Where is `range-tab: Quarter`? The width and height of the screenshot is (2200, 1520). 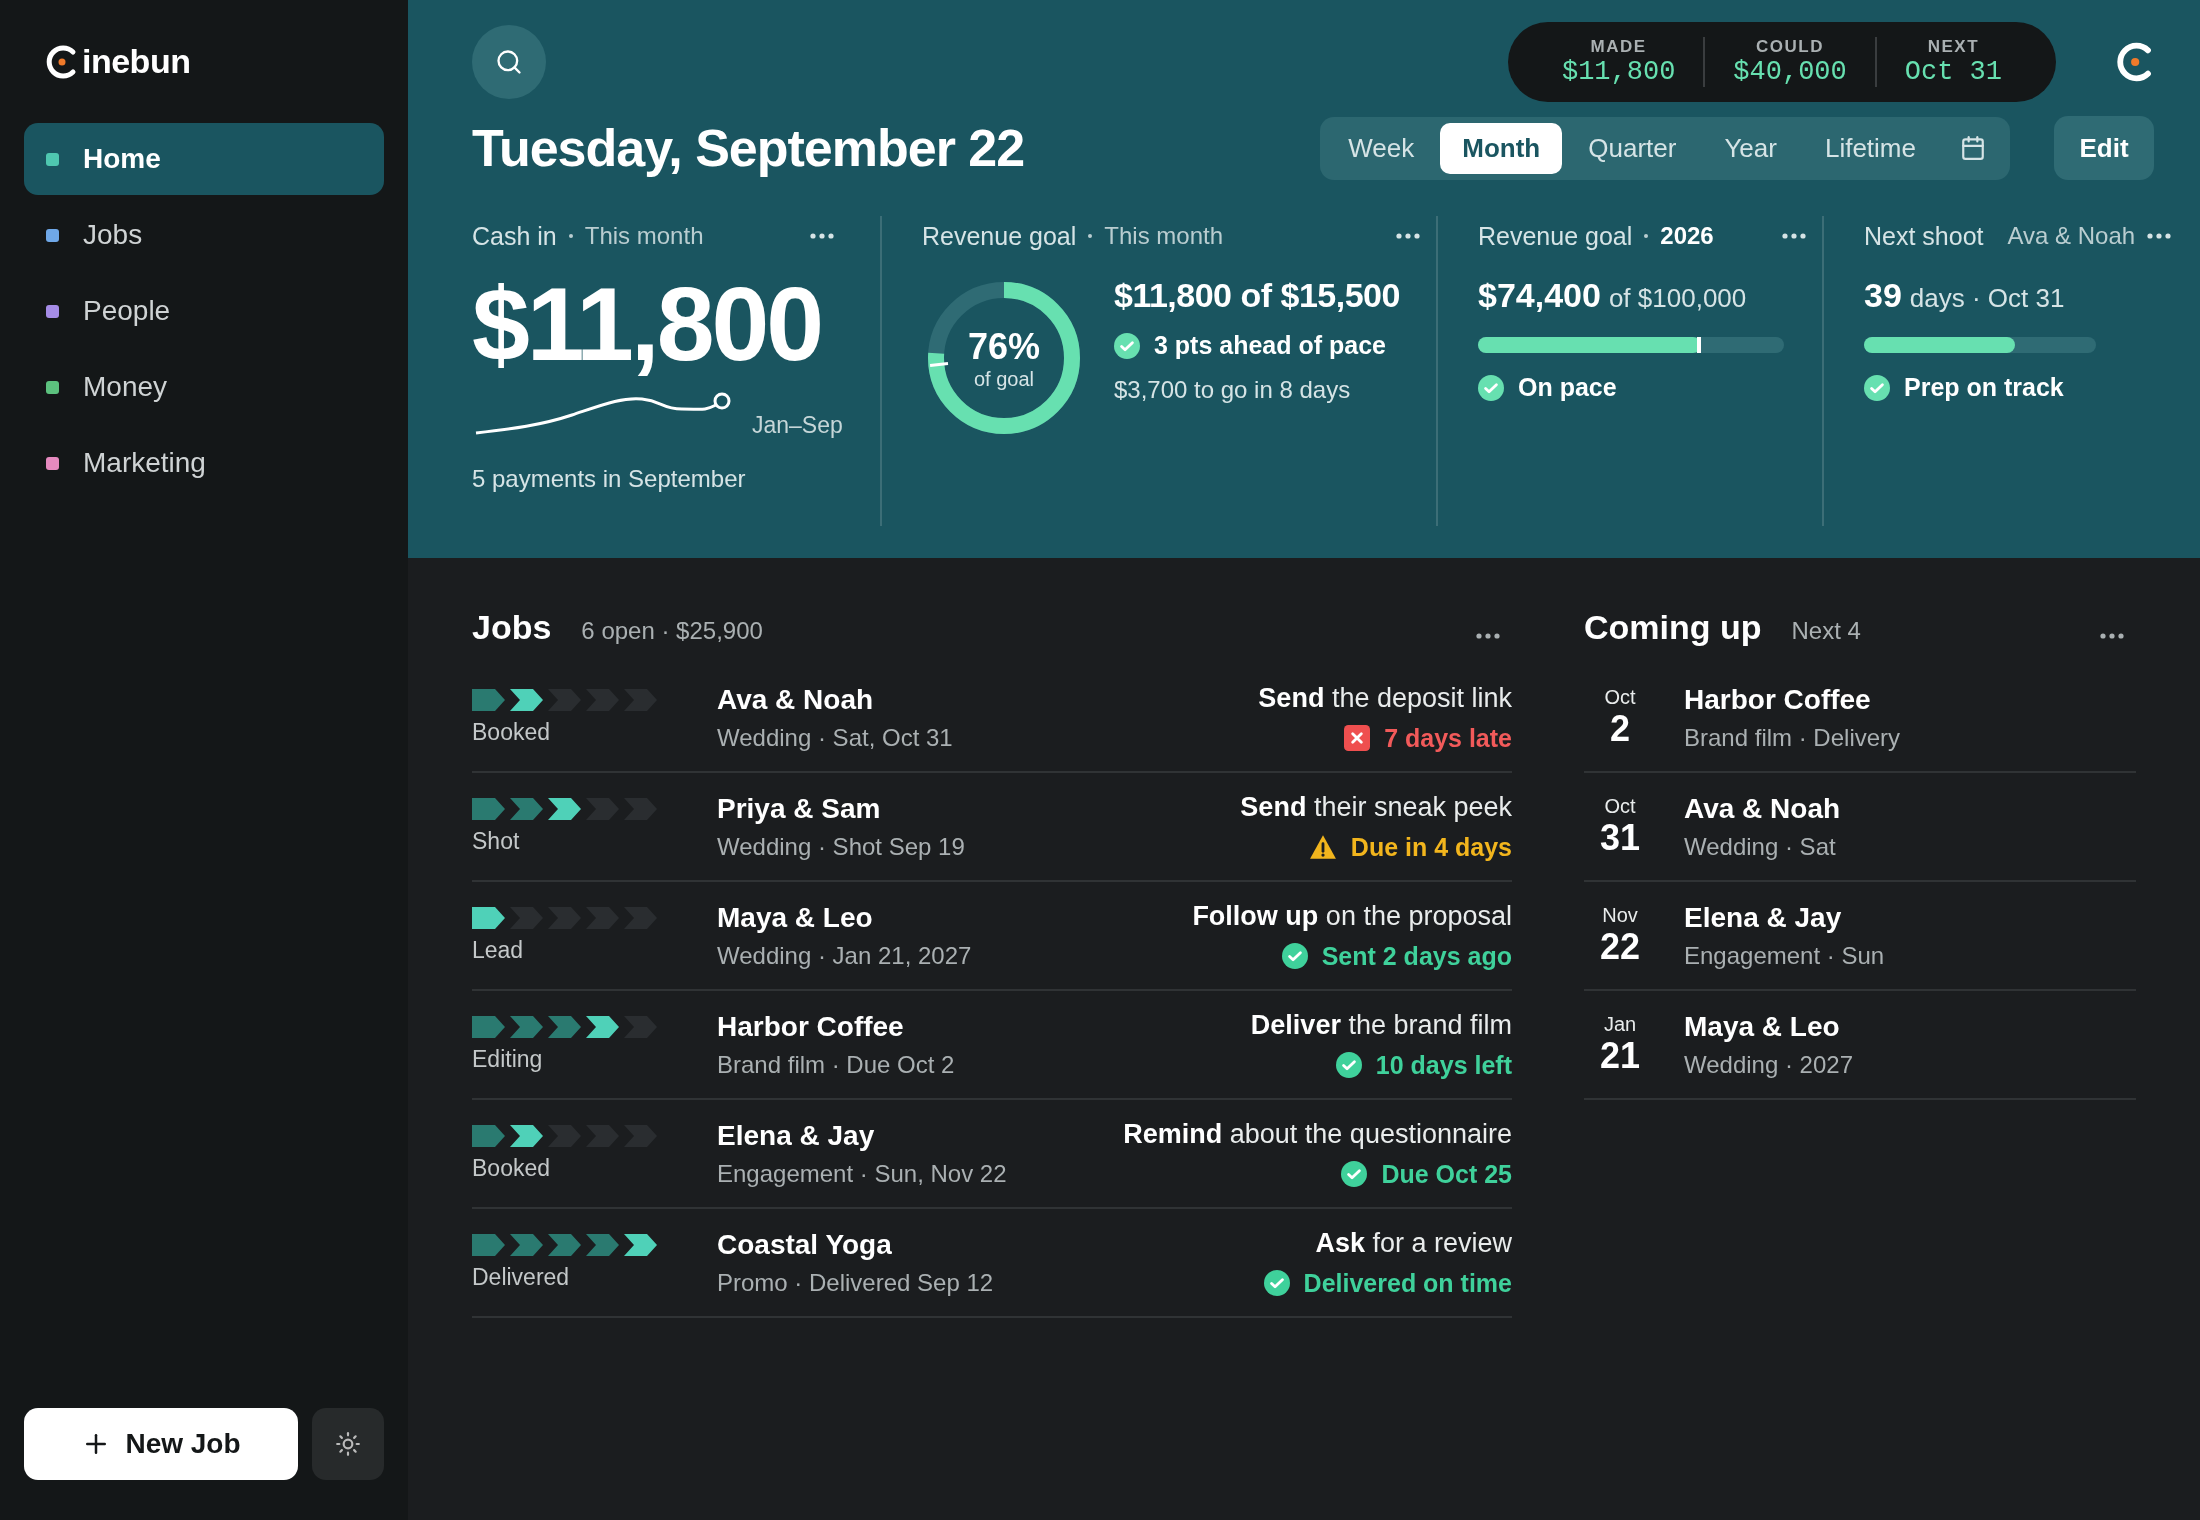
range-tab: Quarter is located at coordinates (1632, 148).